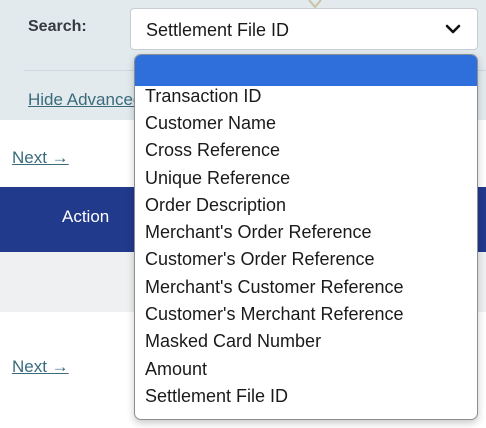  I want to click on chevron-down-icon, so click(453, 29).